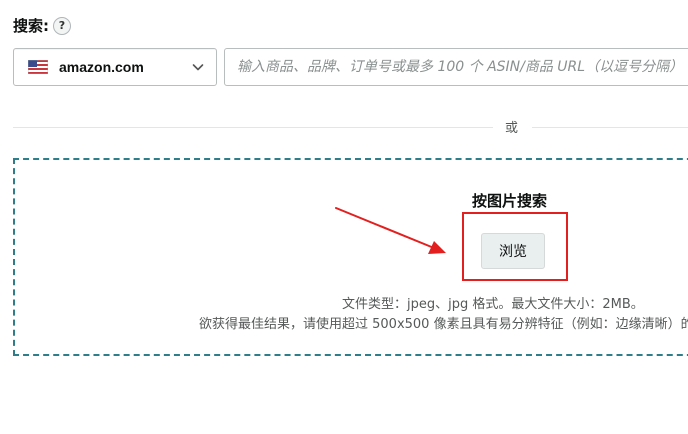 The height and width of the screenshot is (434, 688). I want to click on divider-right, so click(610, 127).